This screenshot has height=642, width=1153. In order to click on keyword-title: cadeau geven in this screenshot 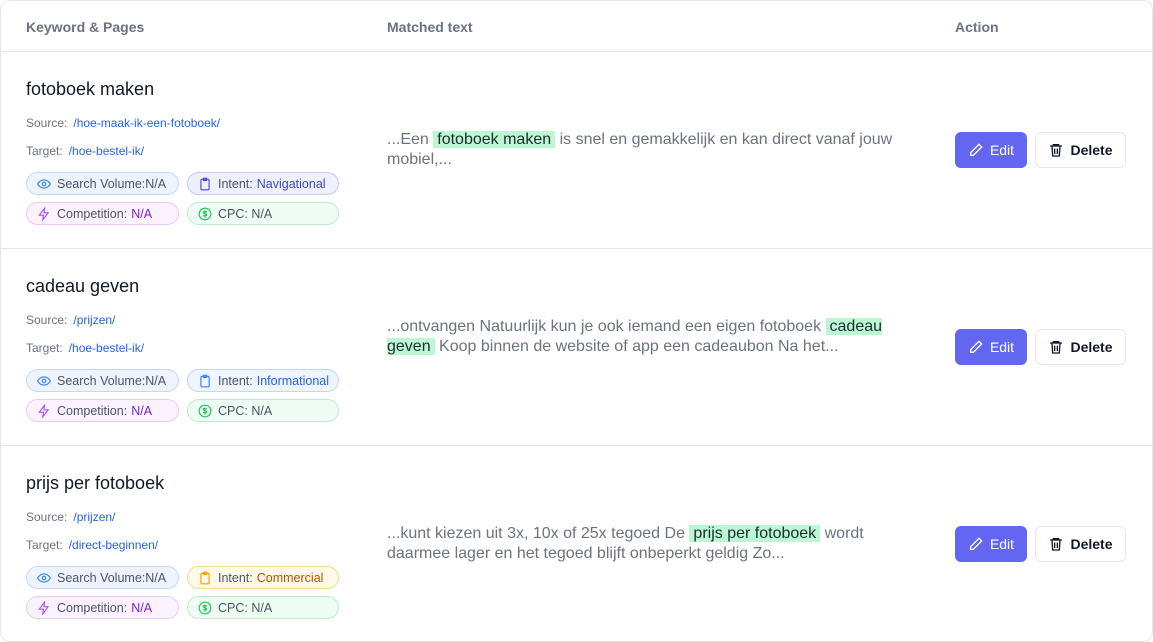, I will do `click(83, 286)`.